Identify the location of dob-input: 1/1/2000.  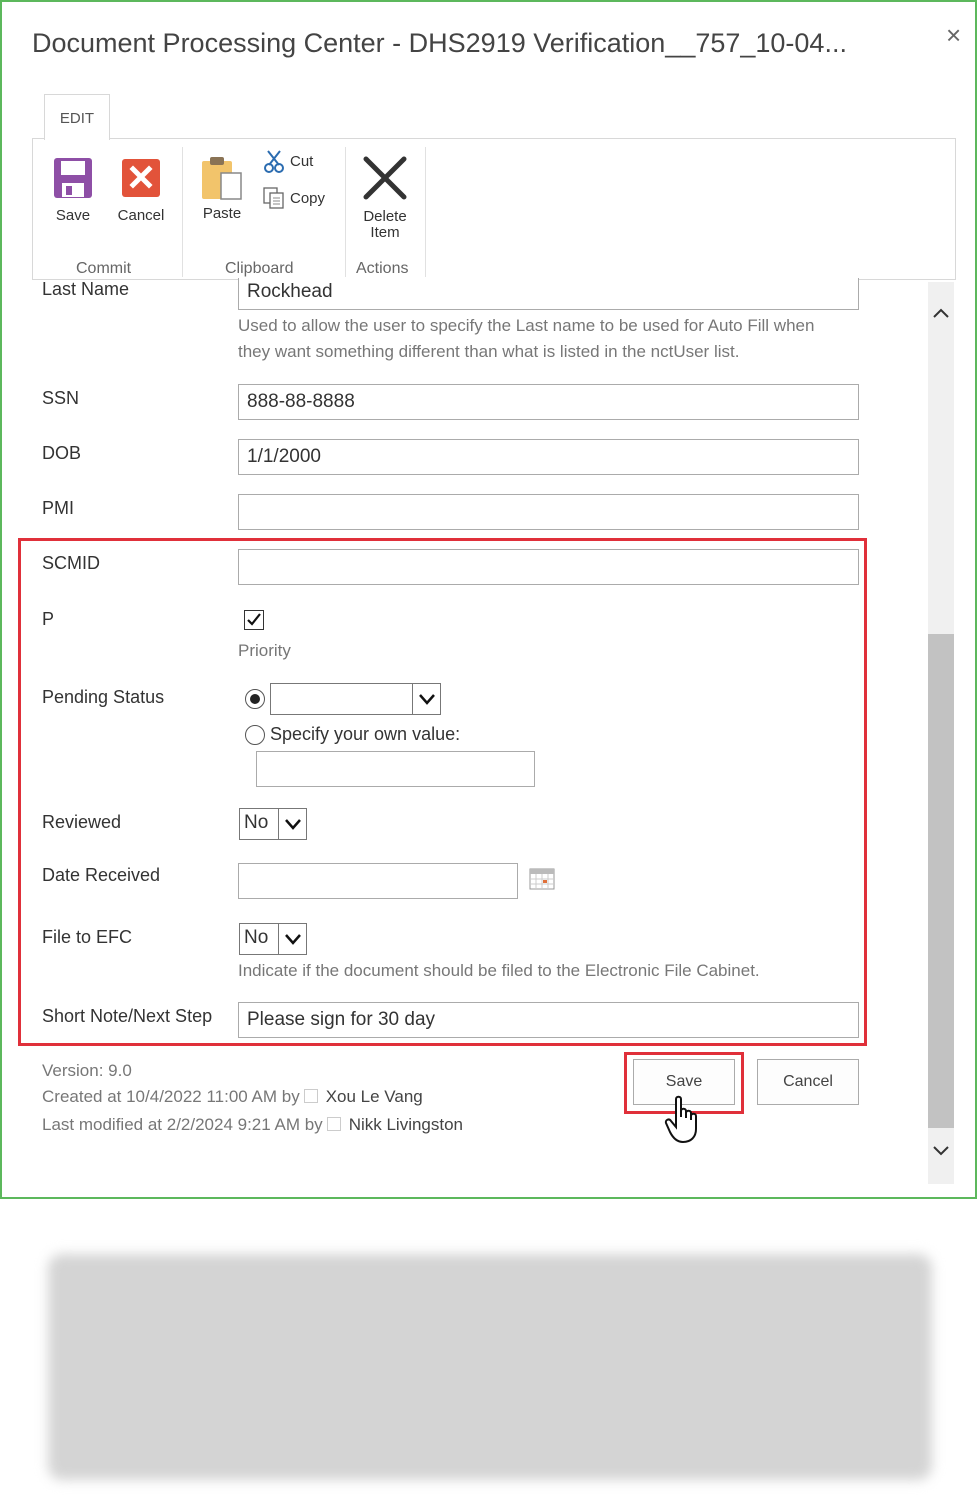
(548, 457).